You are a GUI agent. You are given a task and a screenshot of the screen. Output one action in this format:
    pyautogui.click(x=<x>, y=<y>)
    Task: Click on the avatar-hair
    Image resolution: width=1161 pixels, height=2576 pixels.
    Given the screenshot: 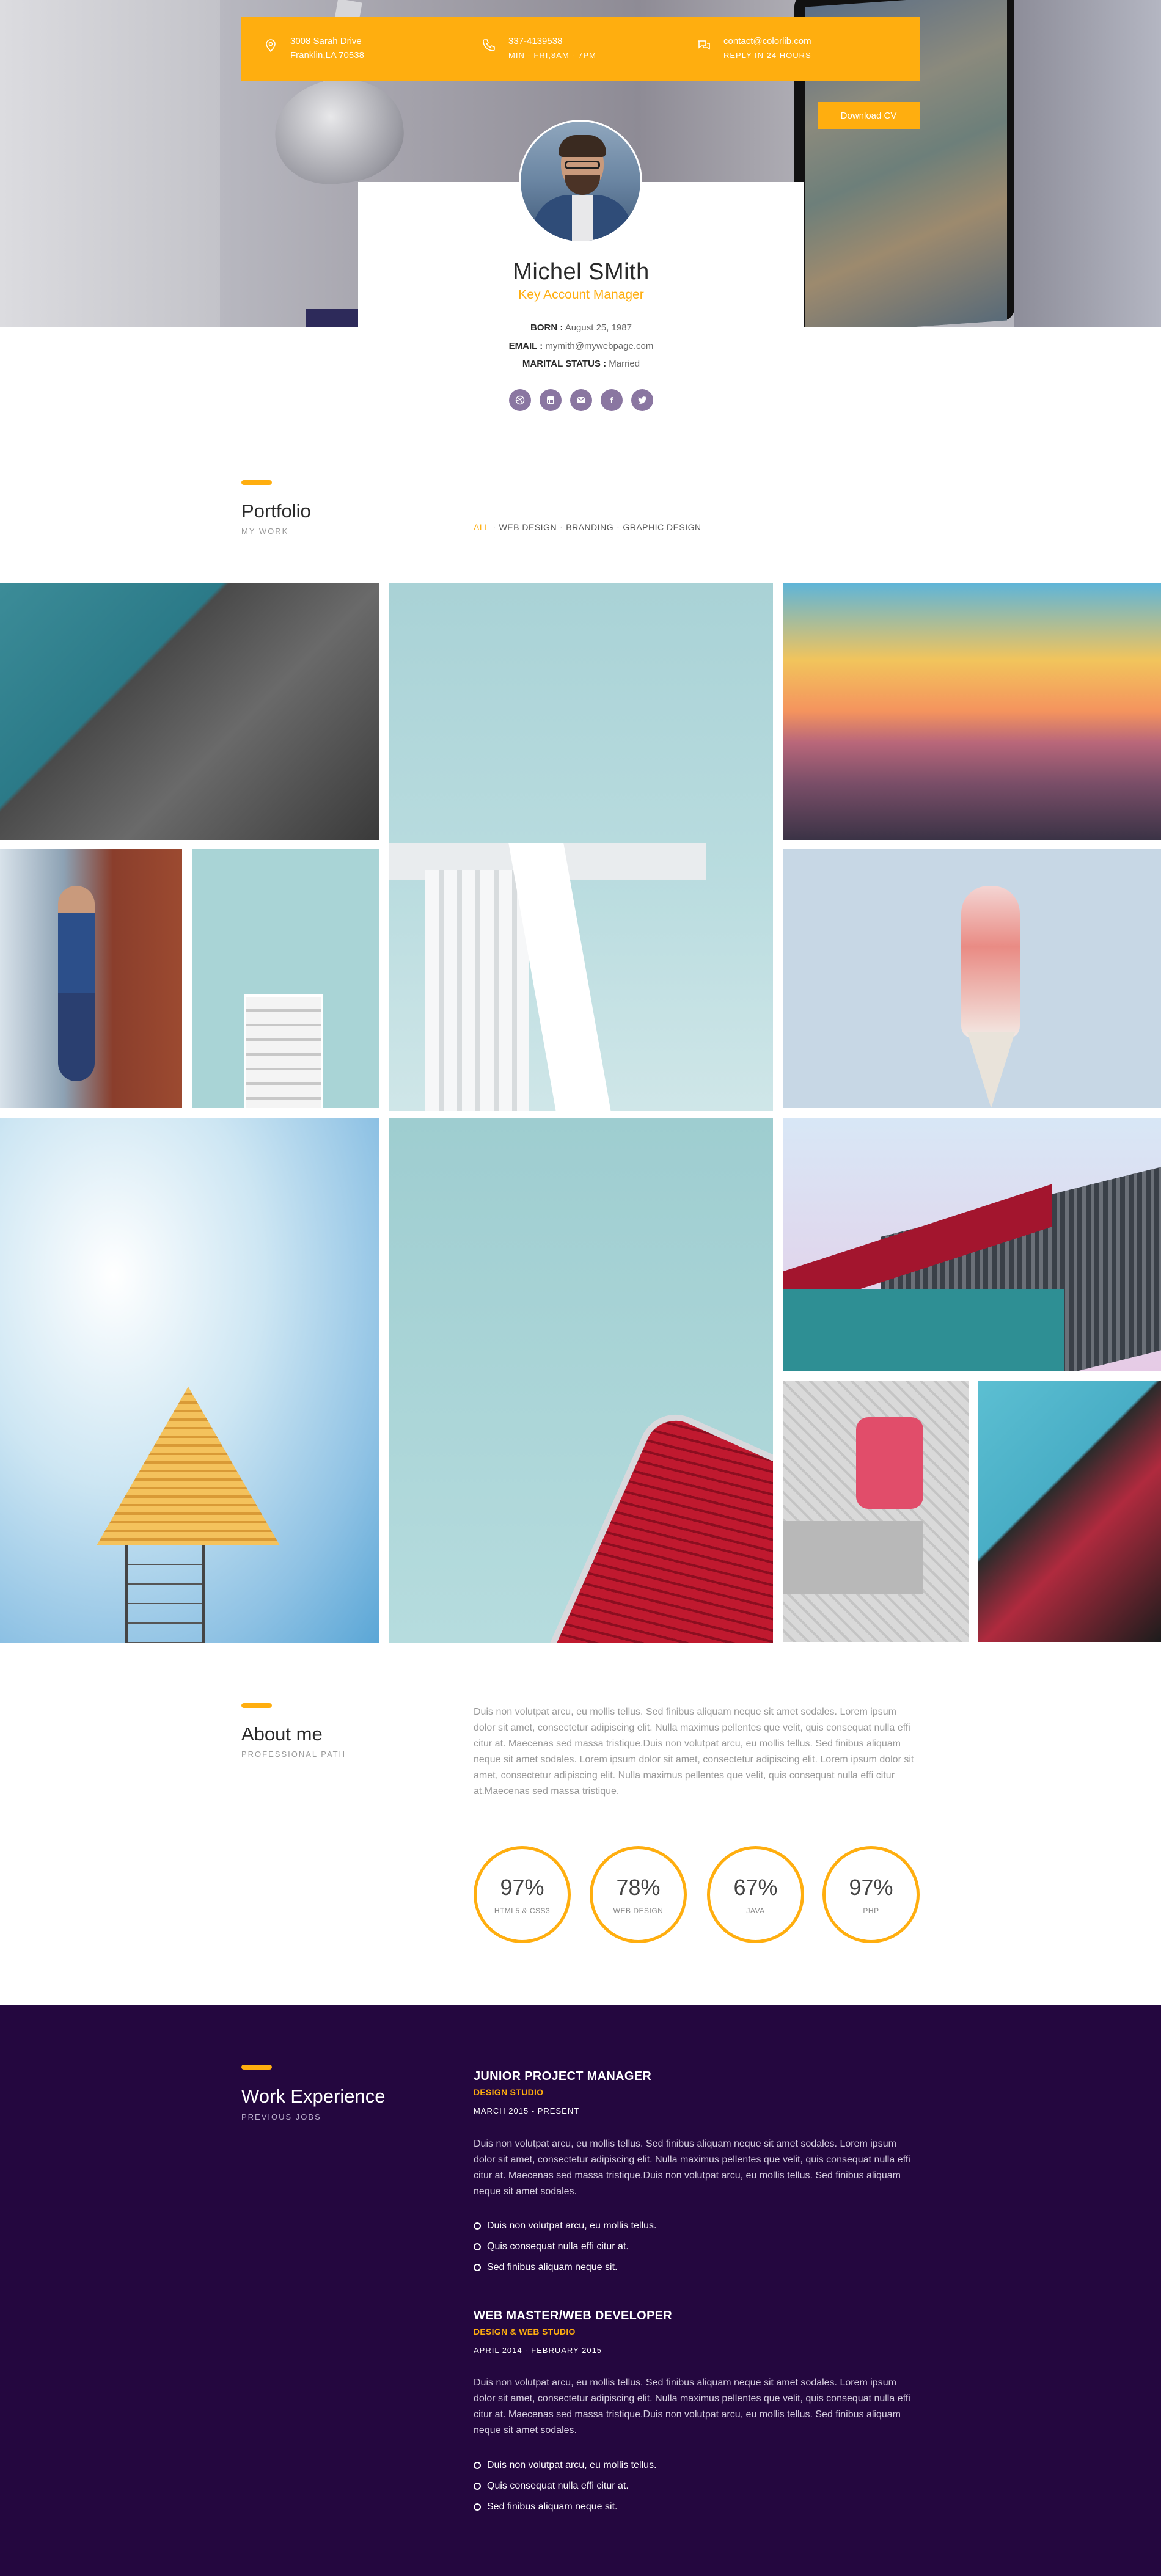 What is the action you would take?
    pyautogui.click(x=582, y=146)
    